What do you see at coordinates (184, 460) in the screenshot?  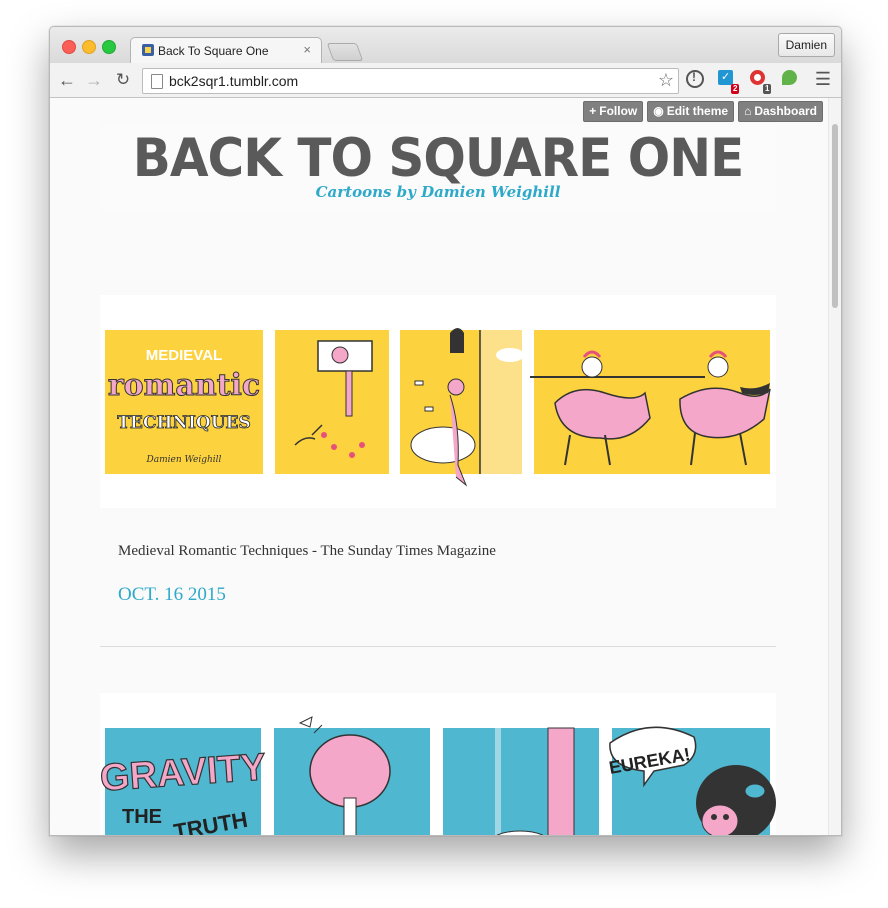 I see `panel-text-author: Damien Weighill` at bounding box center [184, 460].